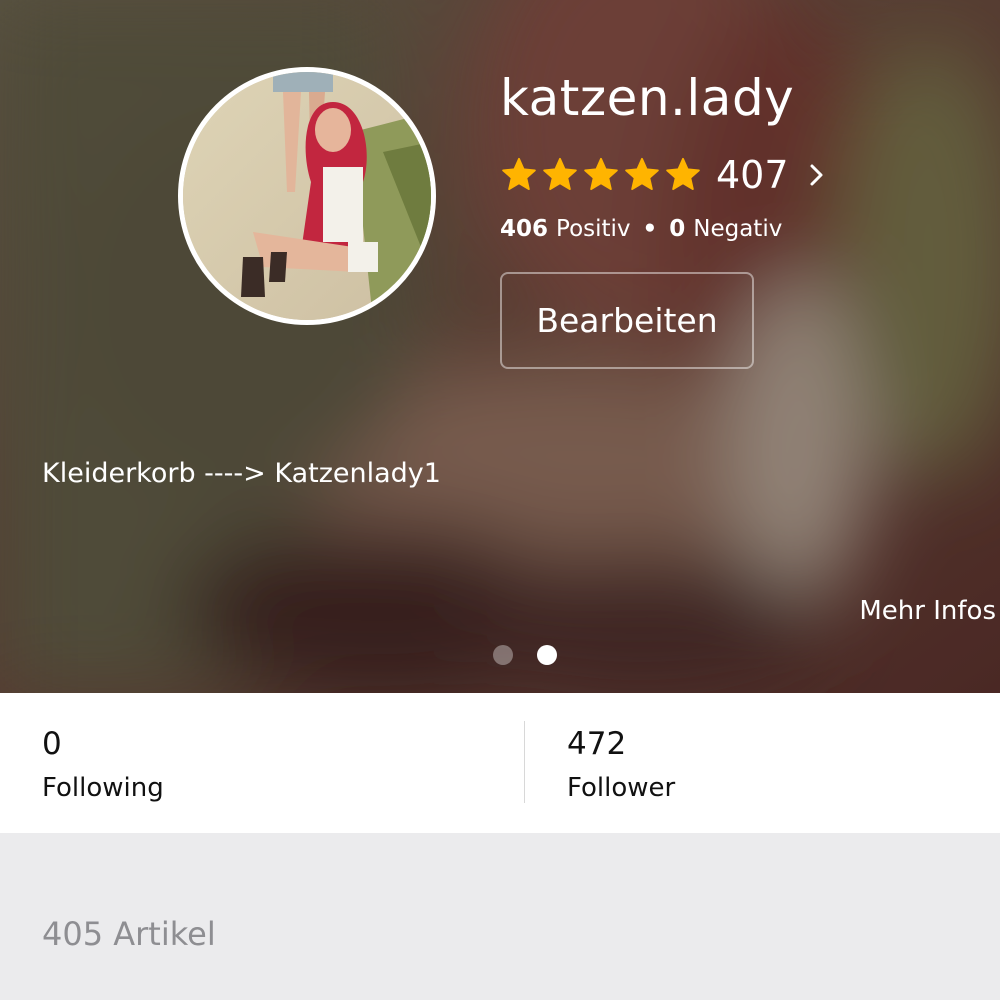  What do you see at coordinates (129, 934) in the screenshot?
I see `items-count-header: 405 Artikel` at bounding box center [129, 934].